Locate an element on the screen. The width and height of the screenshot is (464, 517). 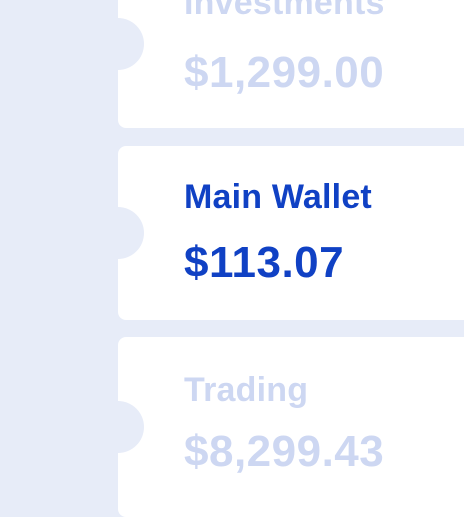
wallet-balance: $1,299.00 is located at coordinates (284, 72).